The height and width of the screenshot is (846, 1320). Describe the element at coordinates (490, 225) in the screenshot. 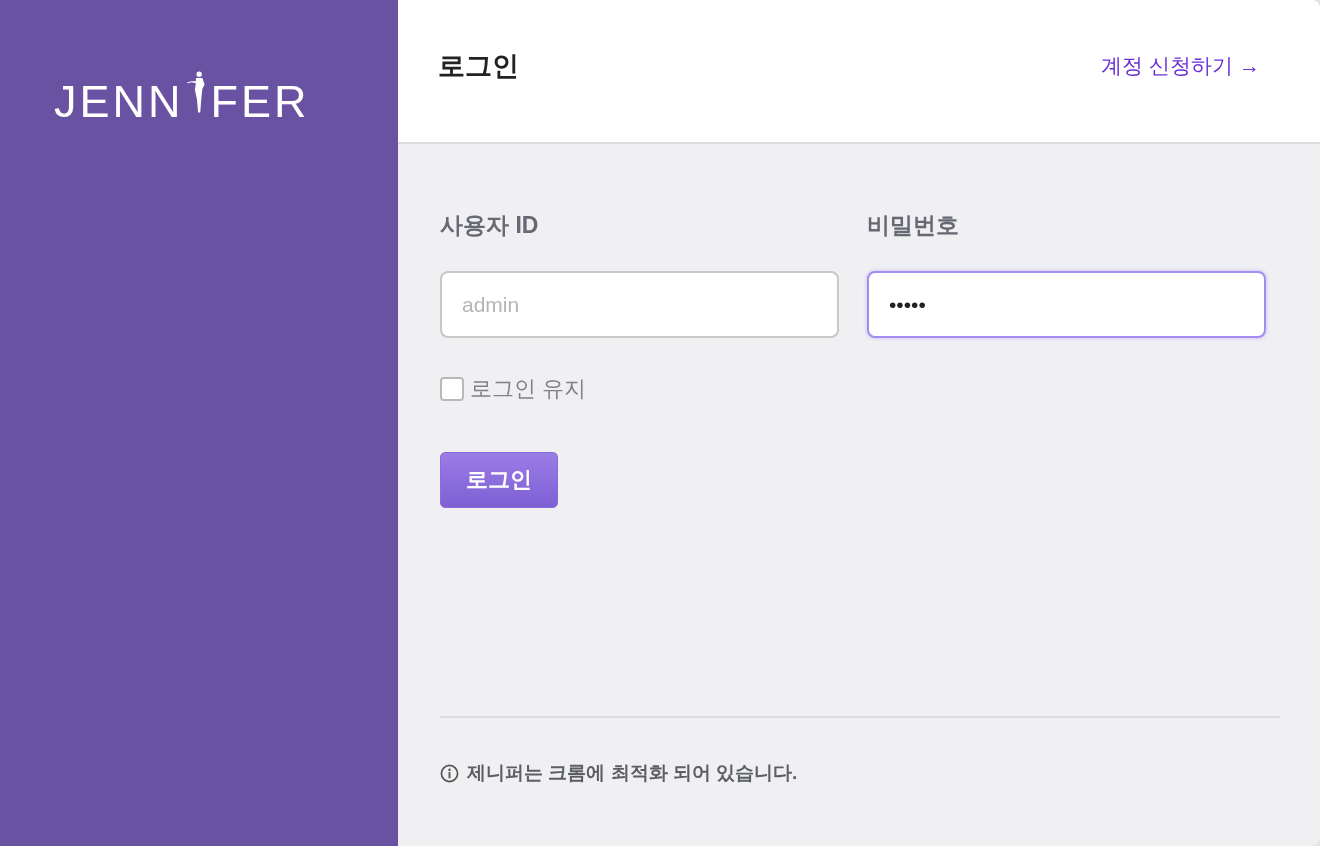

I see `field-label: 사용자 ID` at that location.